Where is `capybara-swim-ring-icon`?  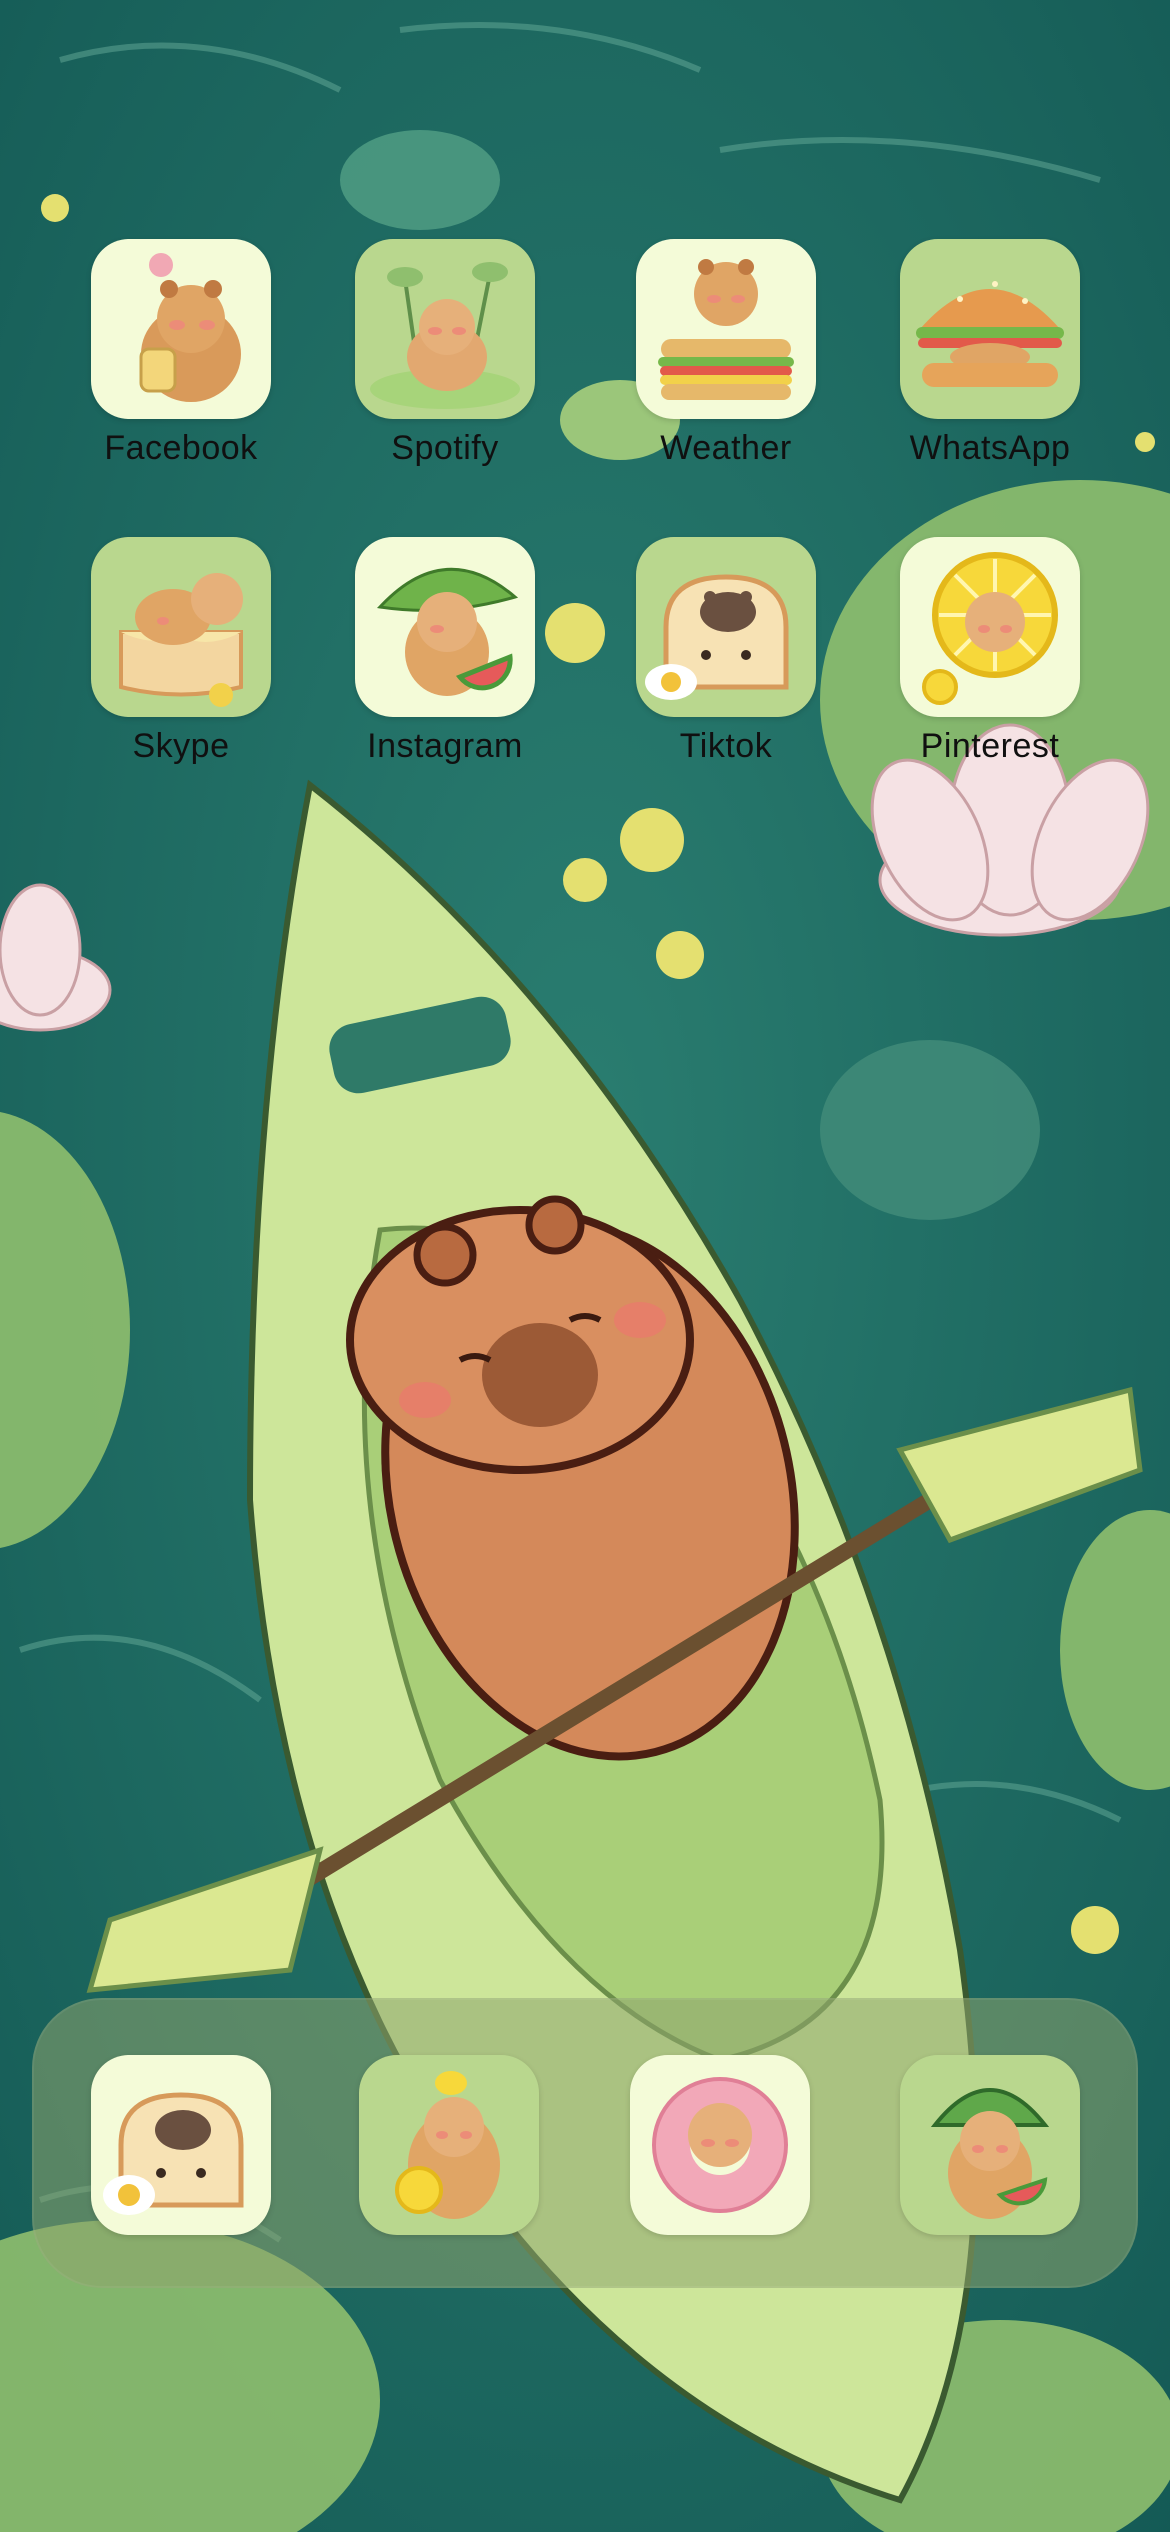 capybara-swim-ring-icon is located at coordinates (720, 2145).